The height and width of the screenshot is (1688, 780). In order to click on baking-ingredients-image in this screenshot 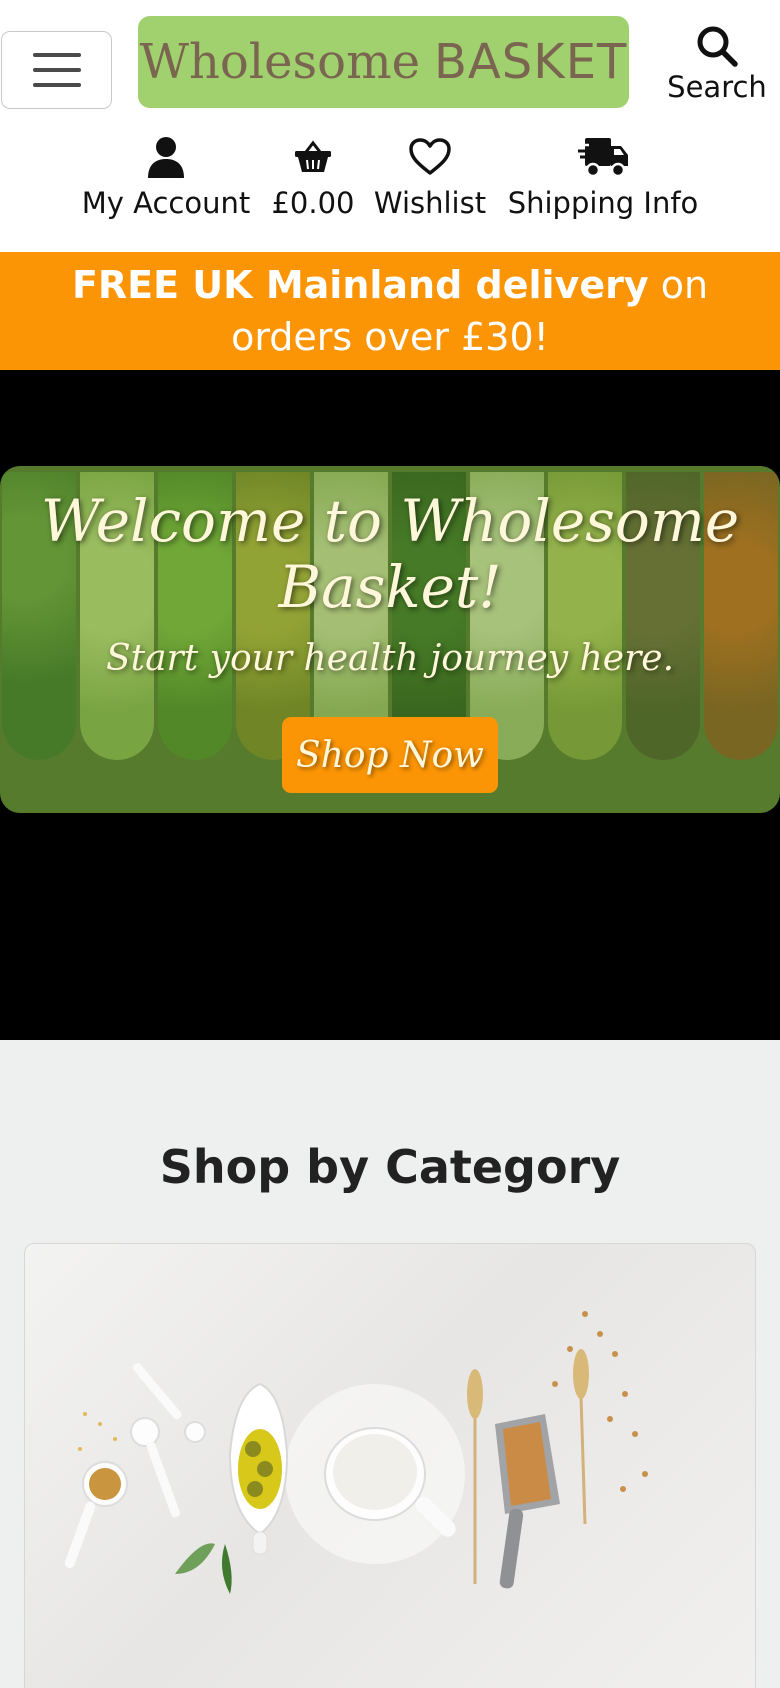, I will do `click(356, 1452)`.